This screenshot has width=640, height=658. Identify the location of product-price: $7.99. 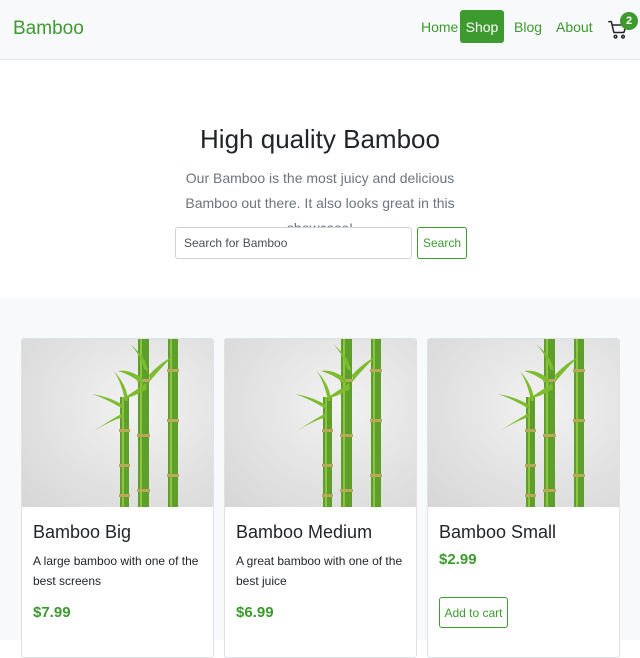
(52, 612).